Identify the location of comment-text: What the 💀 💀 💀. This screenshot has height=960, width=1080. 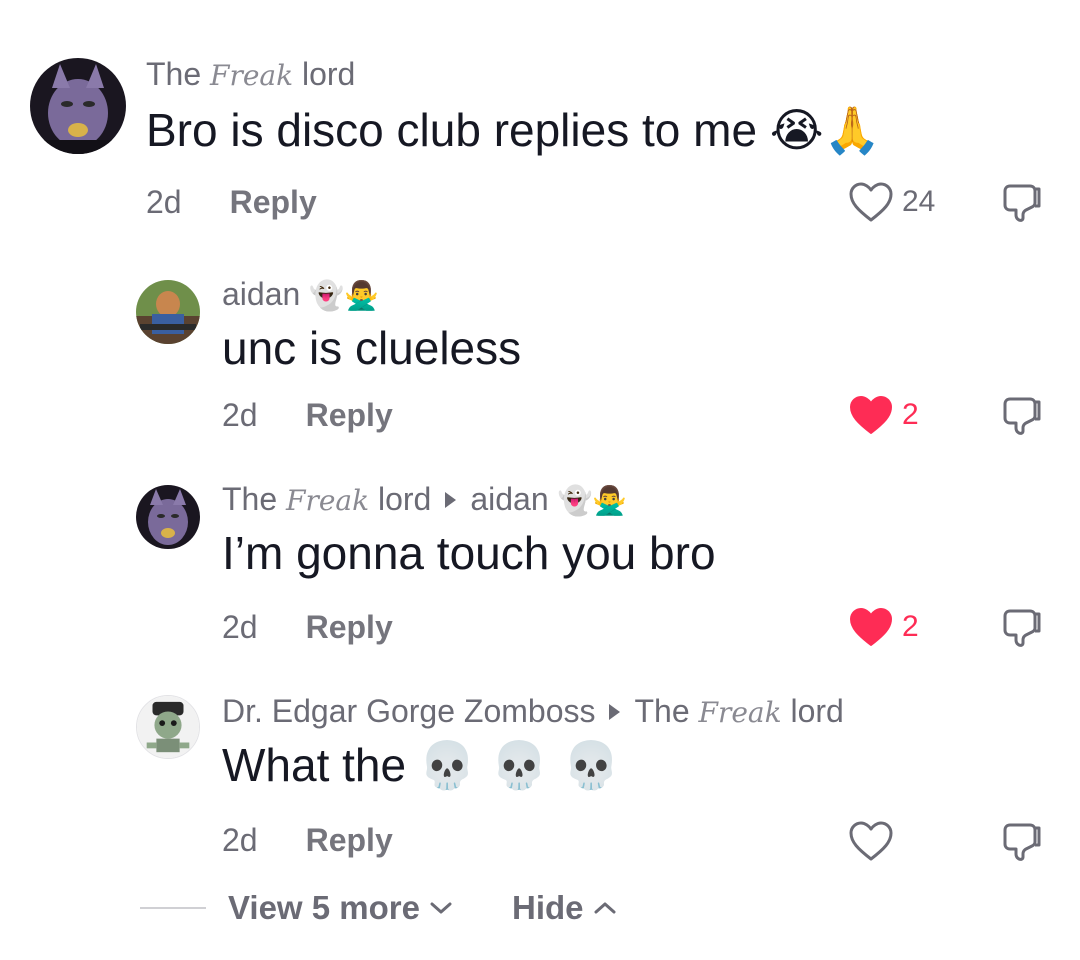
(421, 765).